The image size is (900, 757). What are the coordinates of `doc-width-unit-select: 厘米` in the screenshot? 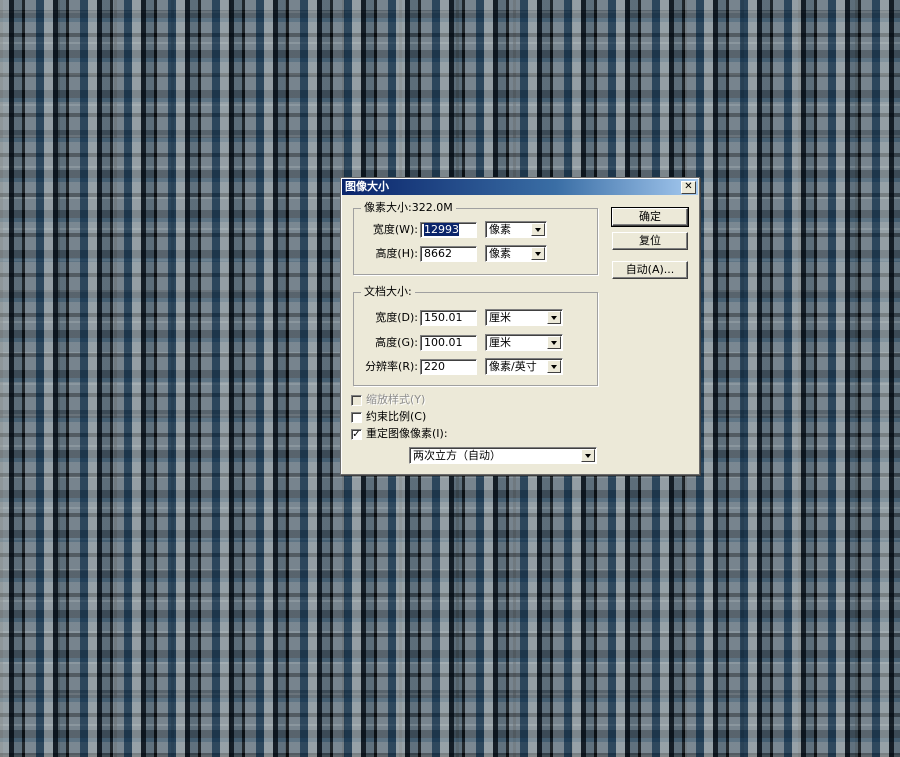 It's located at (524, 317).